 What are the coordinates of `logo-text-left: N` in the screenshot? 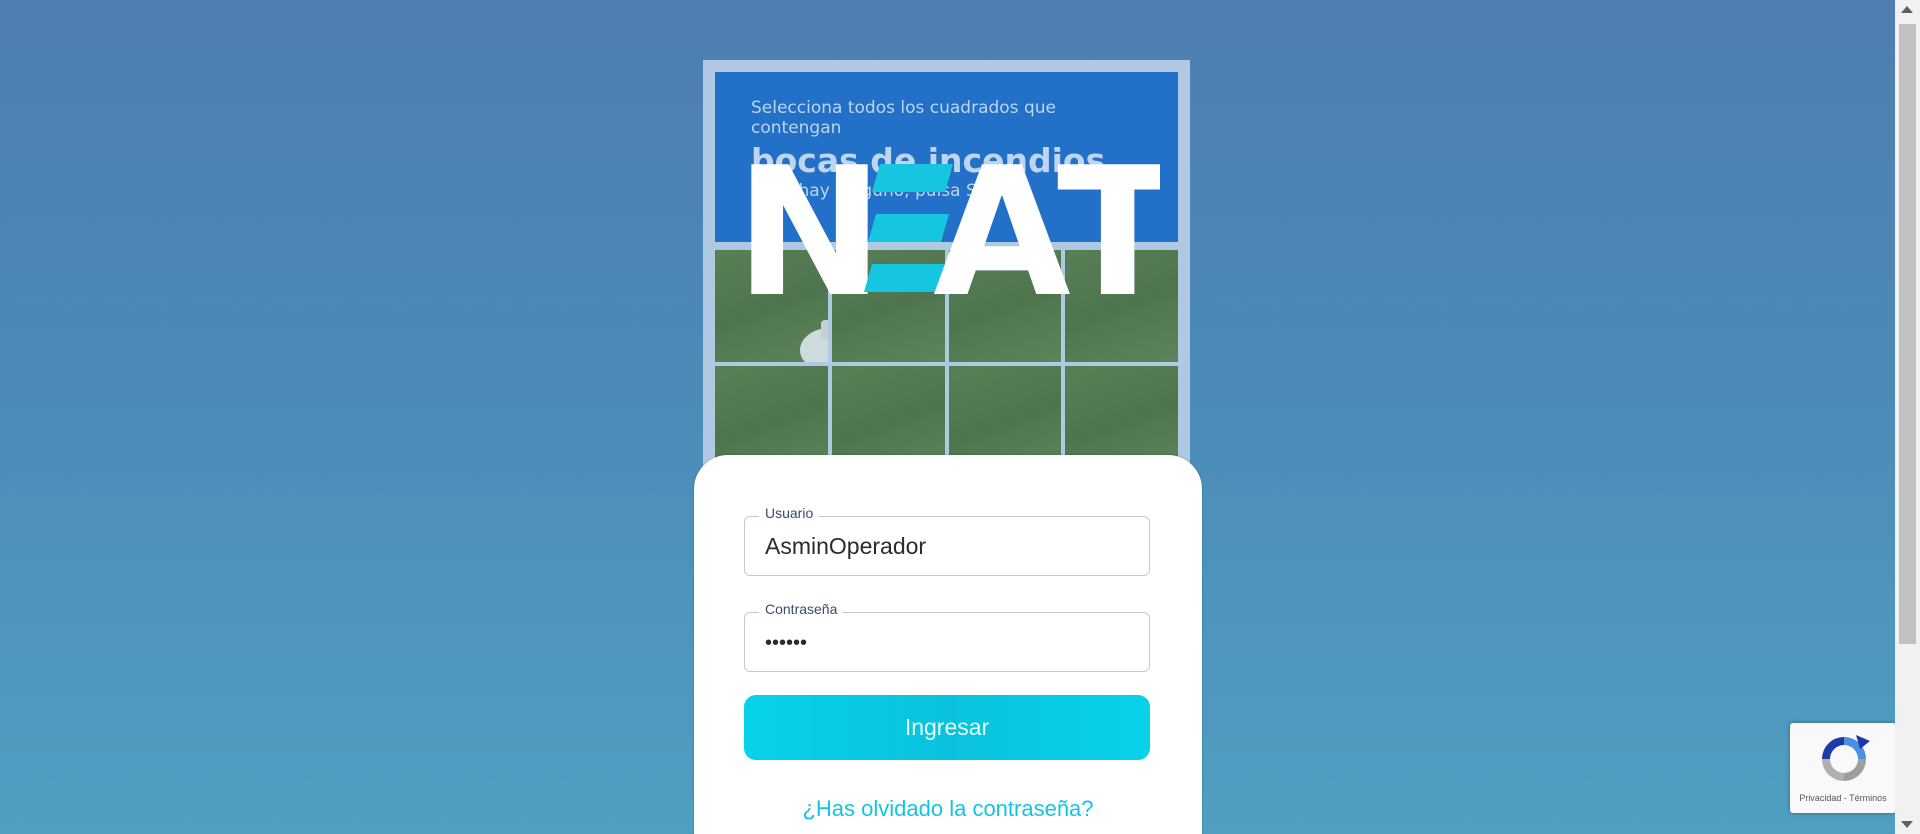 It's located at (809, 228).